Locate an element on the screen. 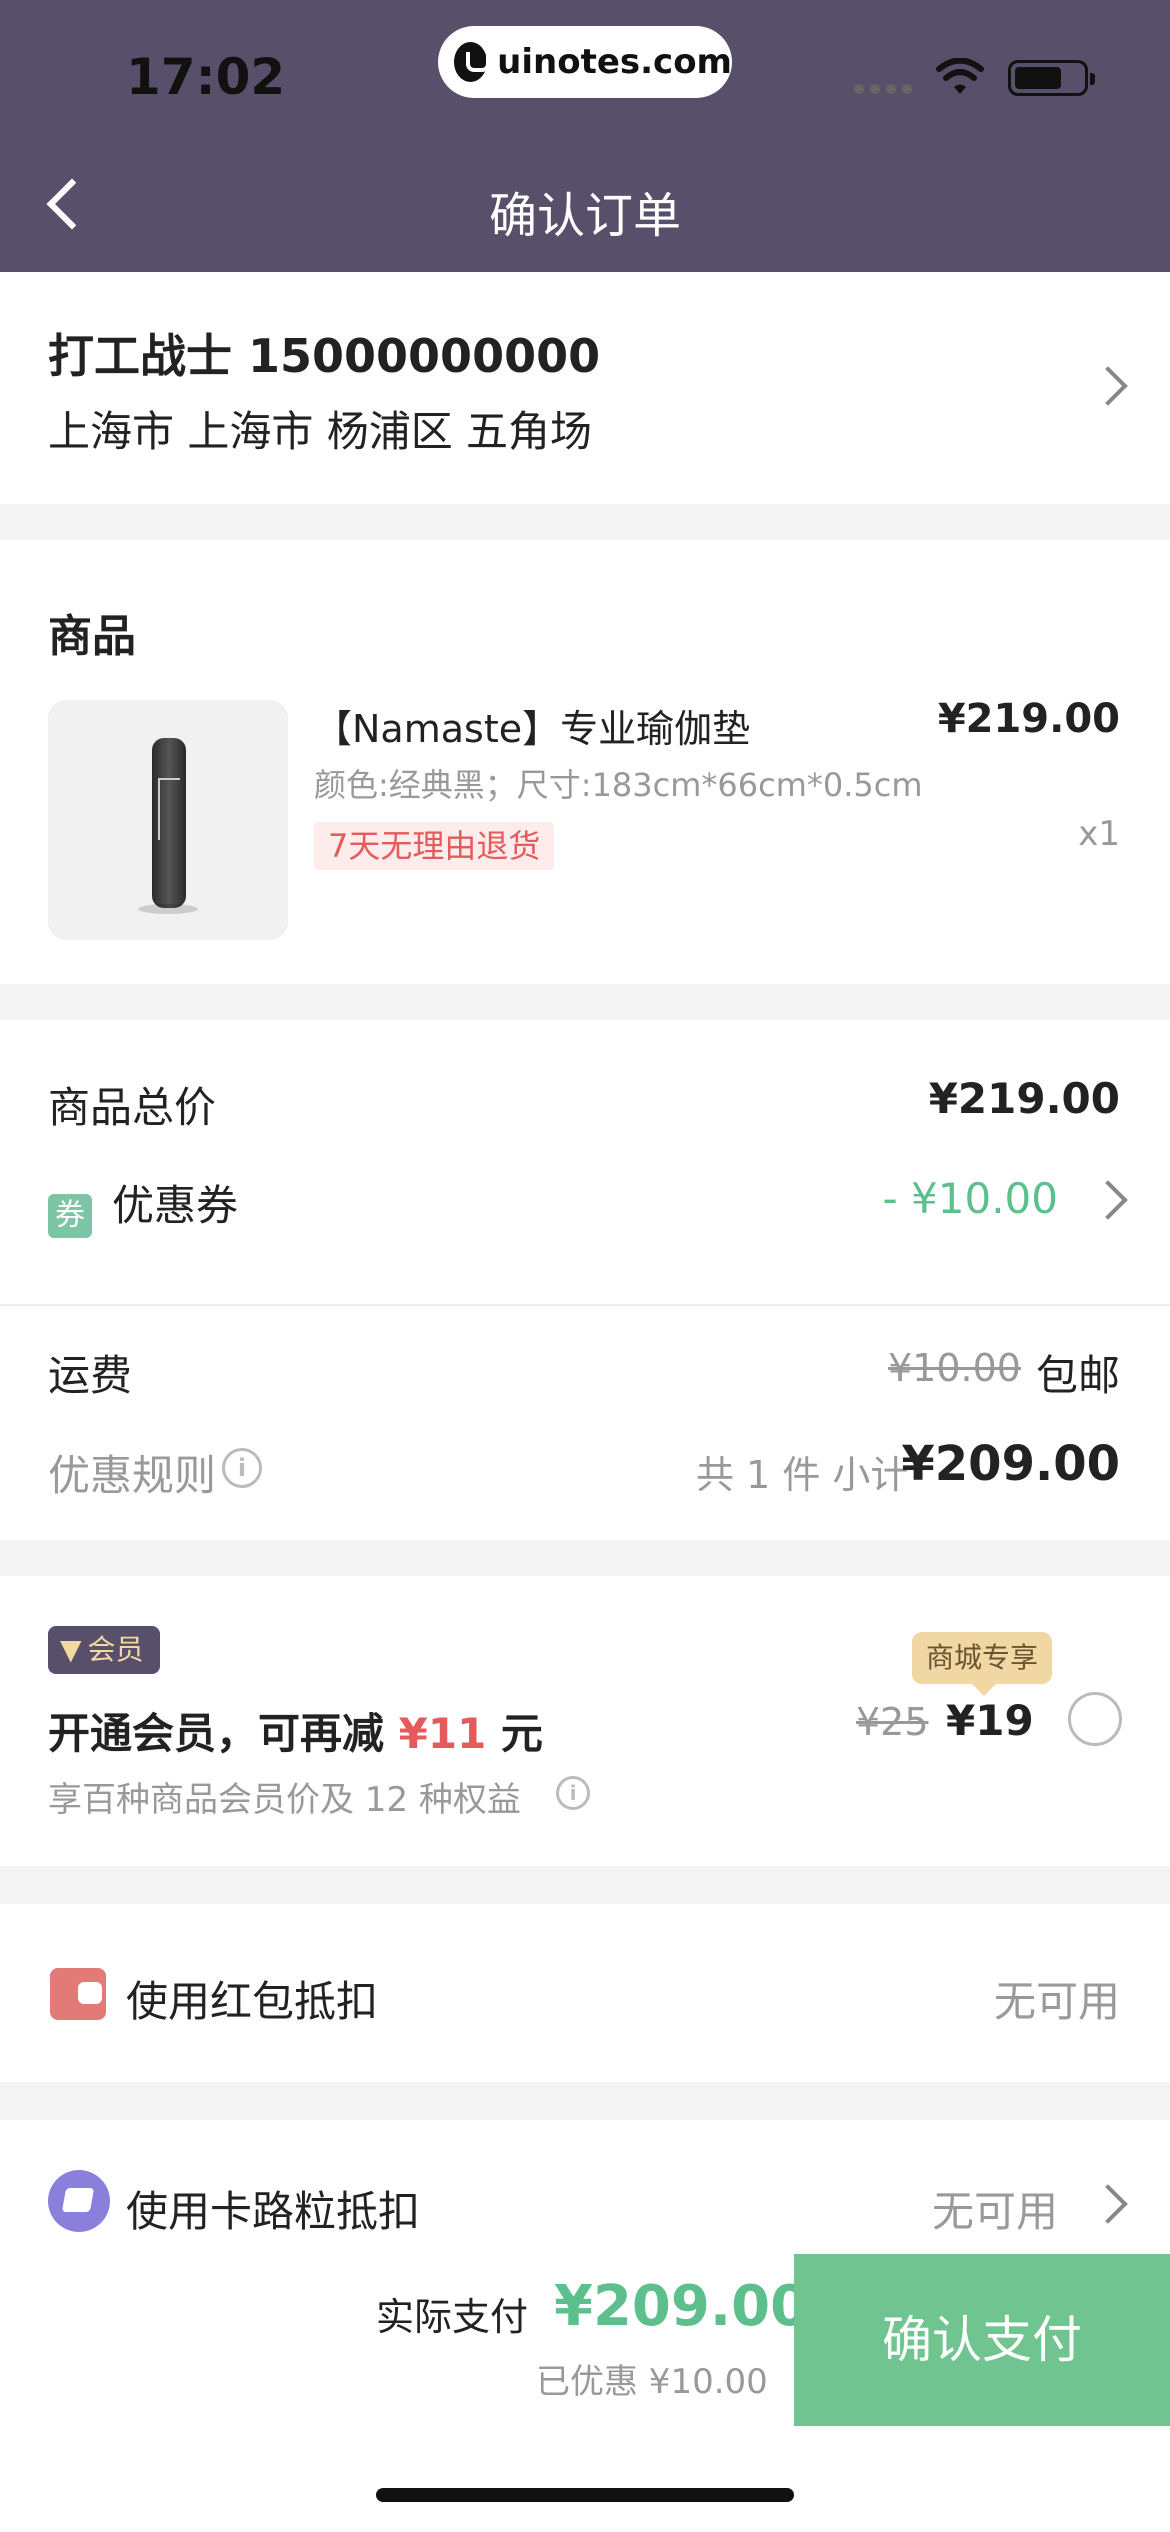 The image size is (1170, 2532). shipping-label: 运费 is located at coordinates (90, 1375).